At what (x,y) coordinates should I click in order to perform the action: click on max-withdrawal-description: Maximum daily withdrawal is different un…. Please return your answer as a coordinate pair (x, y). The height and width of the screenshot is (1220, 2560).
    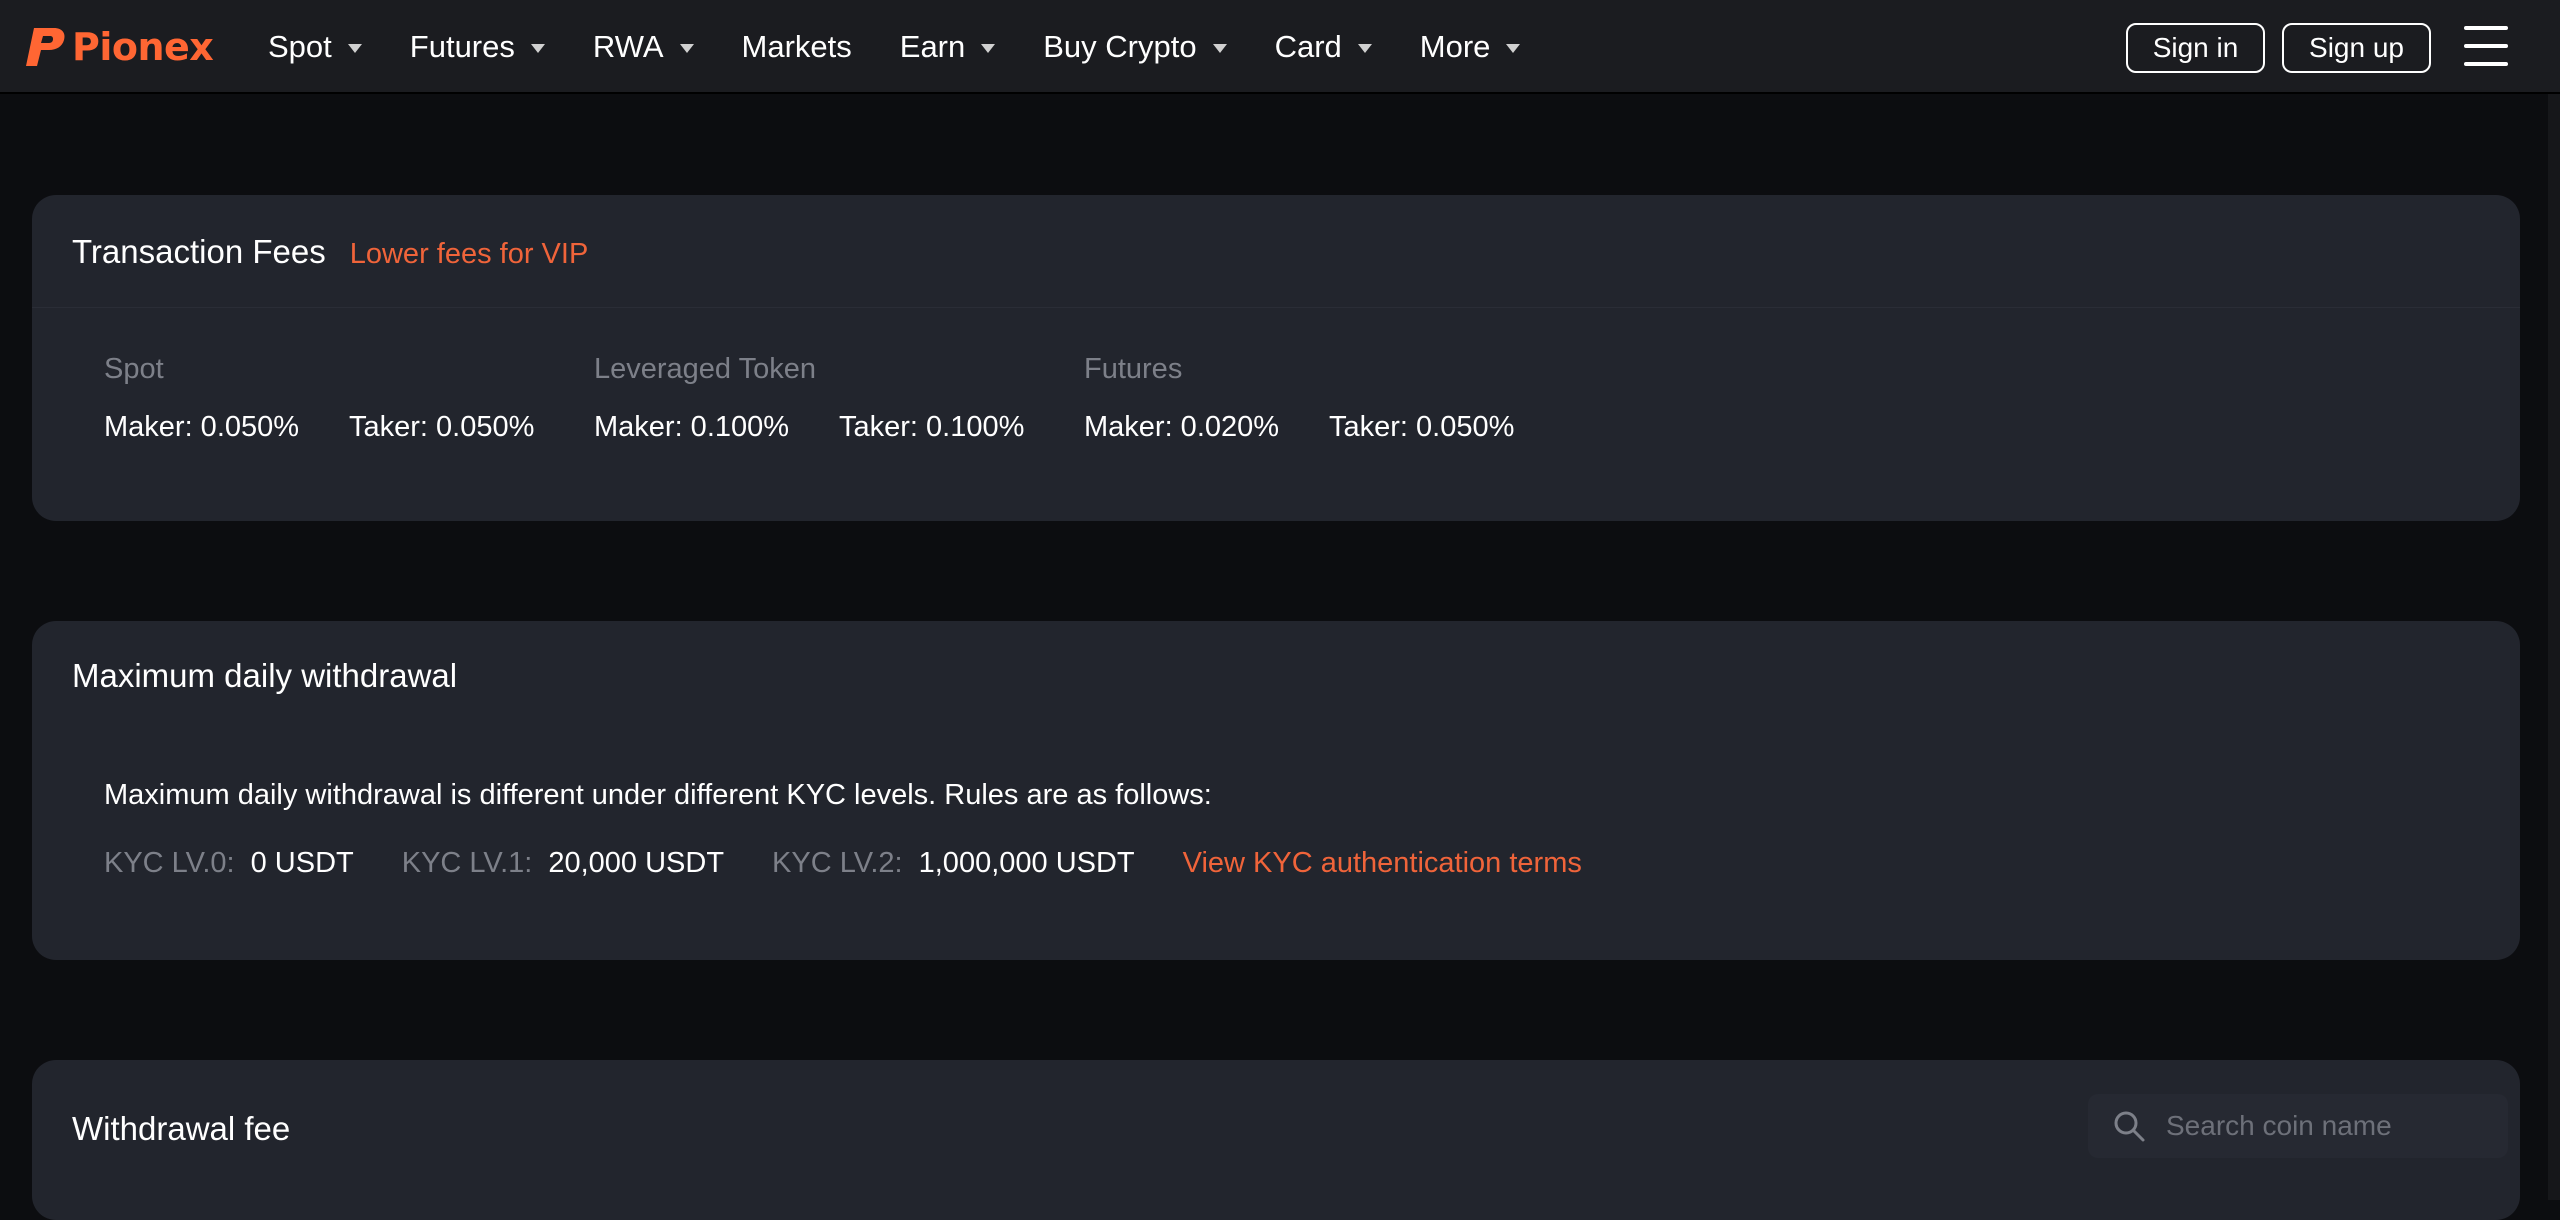
    Looking at the image, I should click on (658, 795).